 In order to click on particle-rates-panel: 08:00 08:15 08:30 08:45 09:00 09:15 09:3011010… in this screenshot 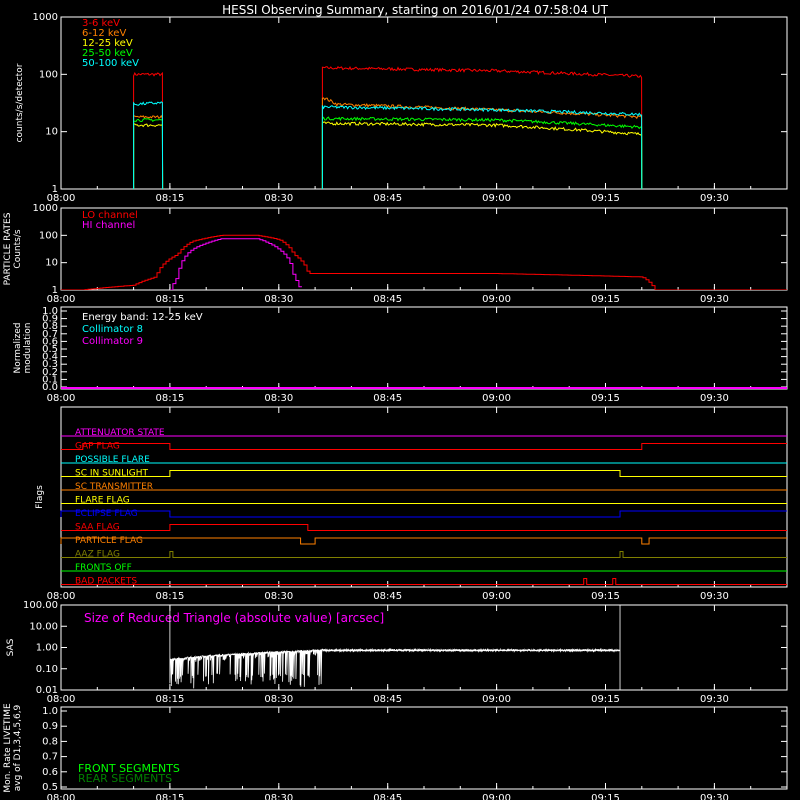, I will do `click(395, 254)`.